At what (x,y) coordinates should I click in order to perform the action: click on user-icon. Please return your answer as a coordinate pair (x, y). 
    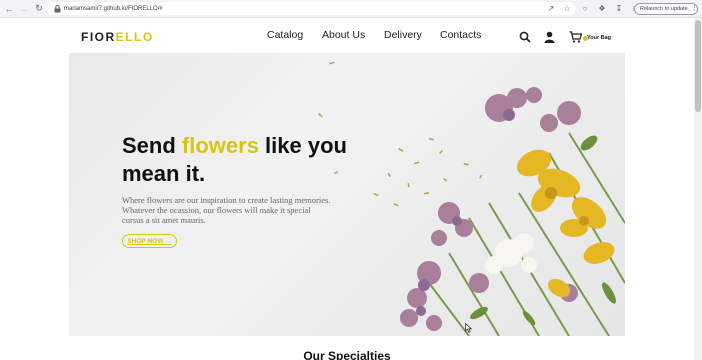
    Looking at the image, I should click on (549, 37).